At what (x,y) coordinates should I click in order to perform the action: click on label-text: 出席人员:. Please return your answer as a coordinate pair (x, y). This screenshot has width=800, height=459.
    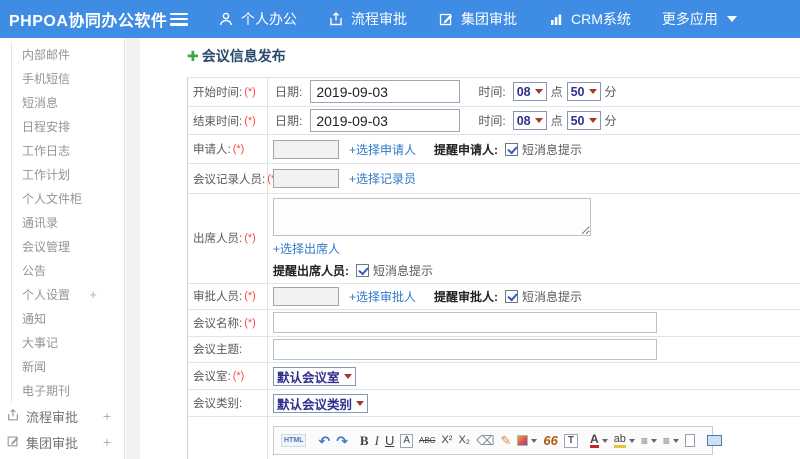
    Looking at the image, I should click on (218, 239).